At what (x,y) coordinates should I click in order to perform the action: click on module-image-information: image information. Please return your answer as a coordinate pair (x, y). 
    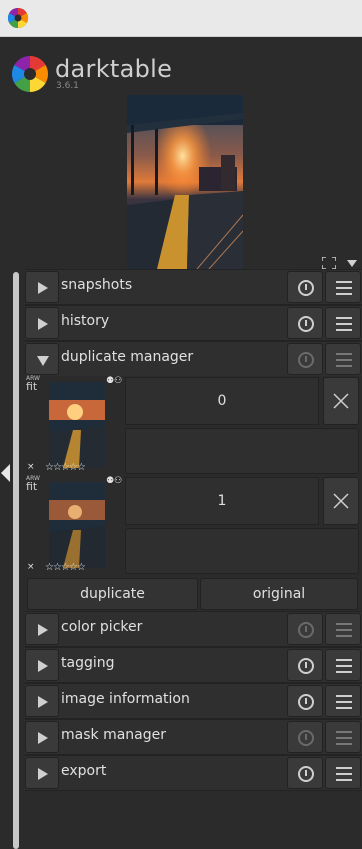
    Looking at the image, I should click on (193, 701).